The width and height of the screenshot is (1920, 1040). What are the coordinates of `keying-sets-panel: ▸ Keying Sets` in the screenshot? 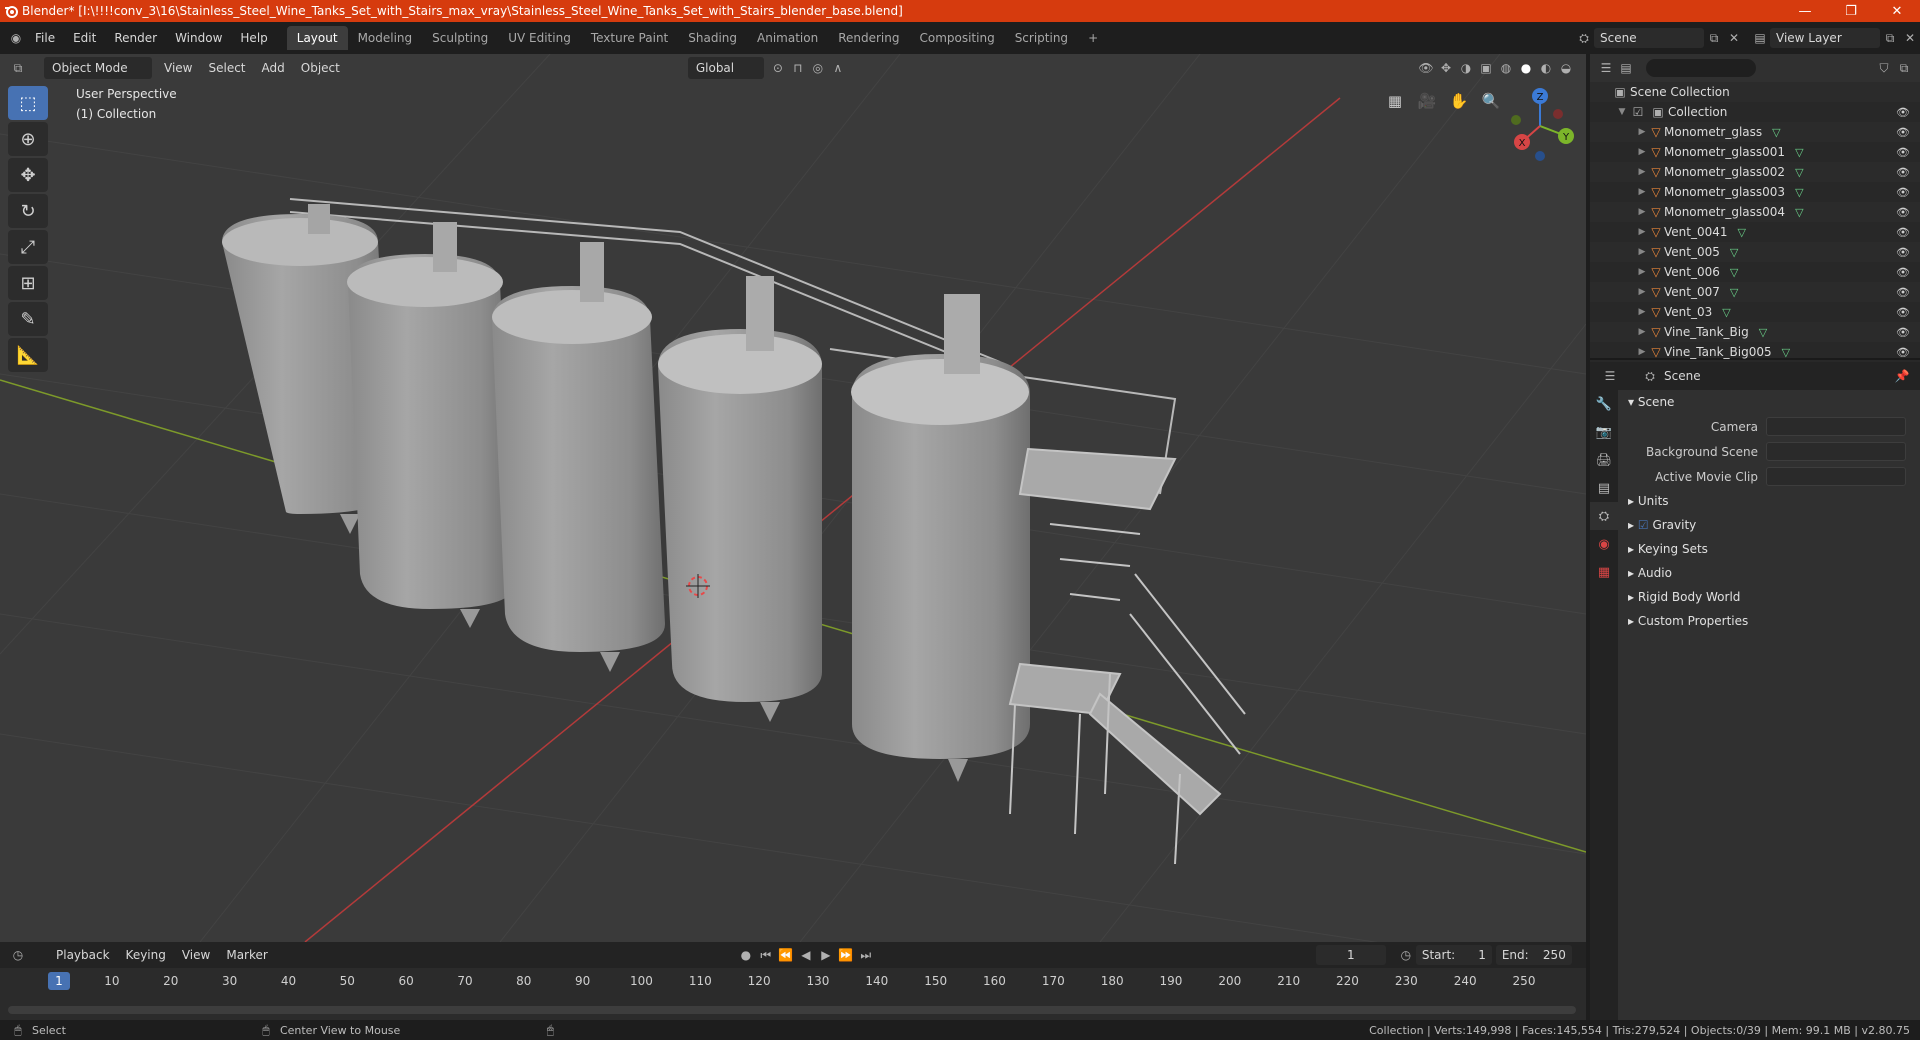 It's located at (1769, 549).